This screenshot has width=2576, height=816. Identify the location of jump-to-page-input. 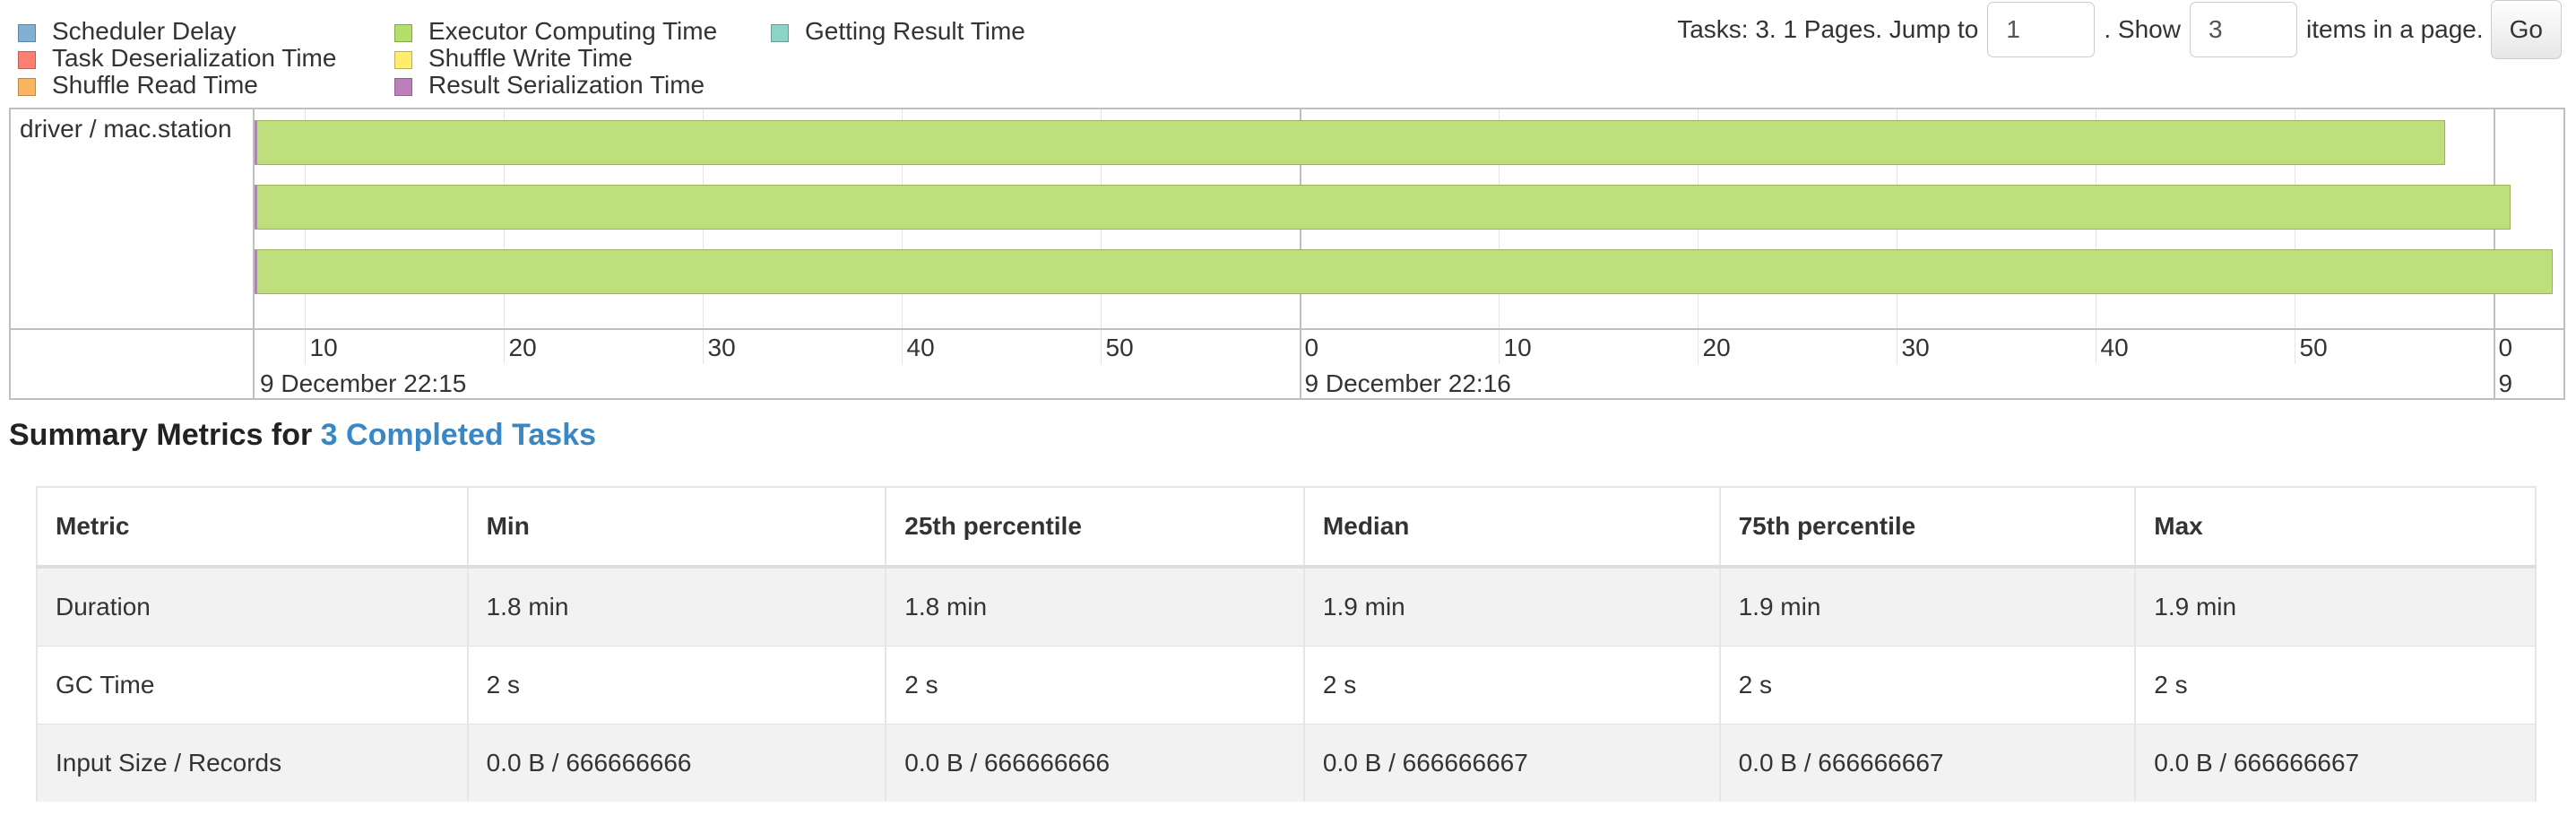
(2041, 29).